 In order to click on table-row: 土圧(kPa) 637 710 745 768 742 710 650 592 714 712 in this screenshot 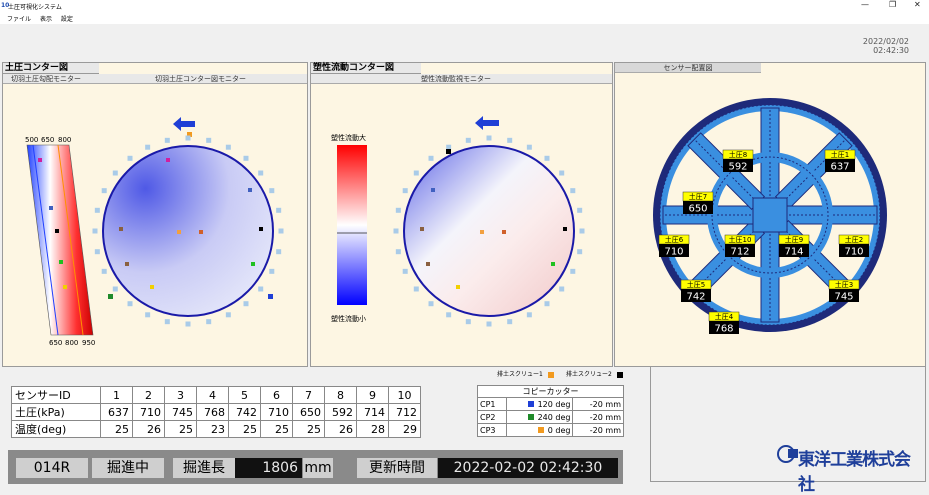, I will do `click(216, 412)`.